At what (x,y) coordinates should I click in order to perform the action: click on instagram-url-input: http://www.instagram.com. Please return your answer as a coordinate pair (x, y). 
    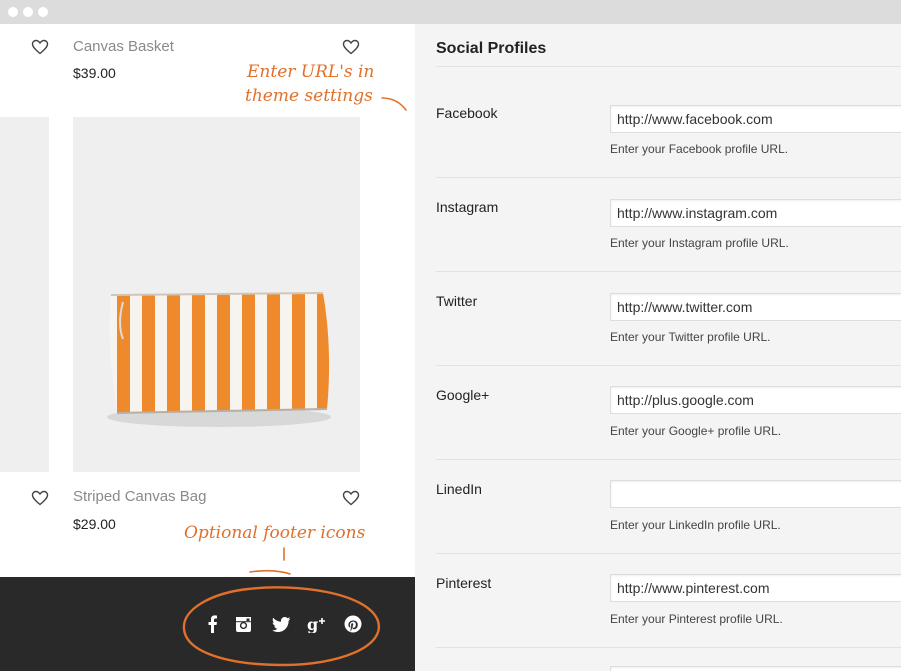
    Looking at the image, I should click on (755, 213).